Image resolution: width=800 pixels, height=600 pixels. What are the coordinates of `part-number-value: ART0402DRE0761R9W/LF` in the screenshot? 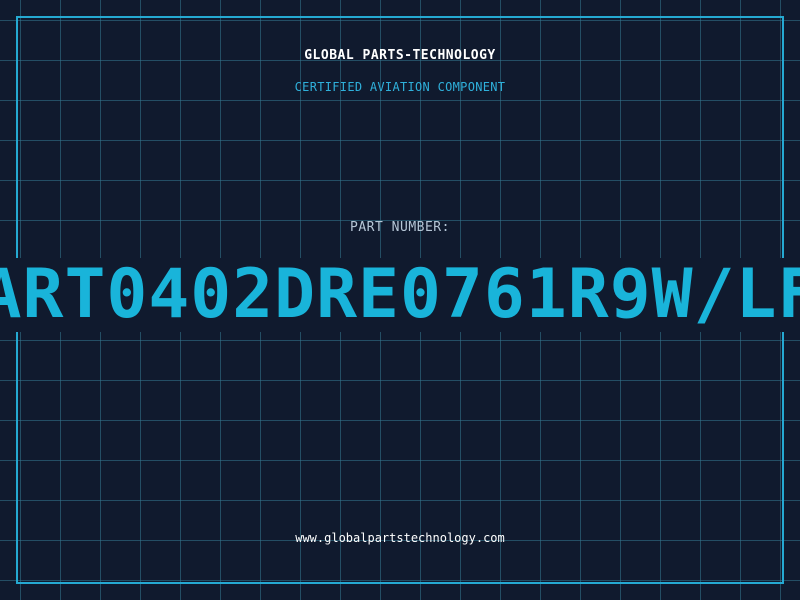 It's located at (400, 295).